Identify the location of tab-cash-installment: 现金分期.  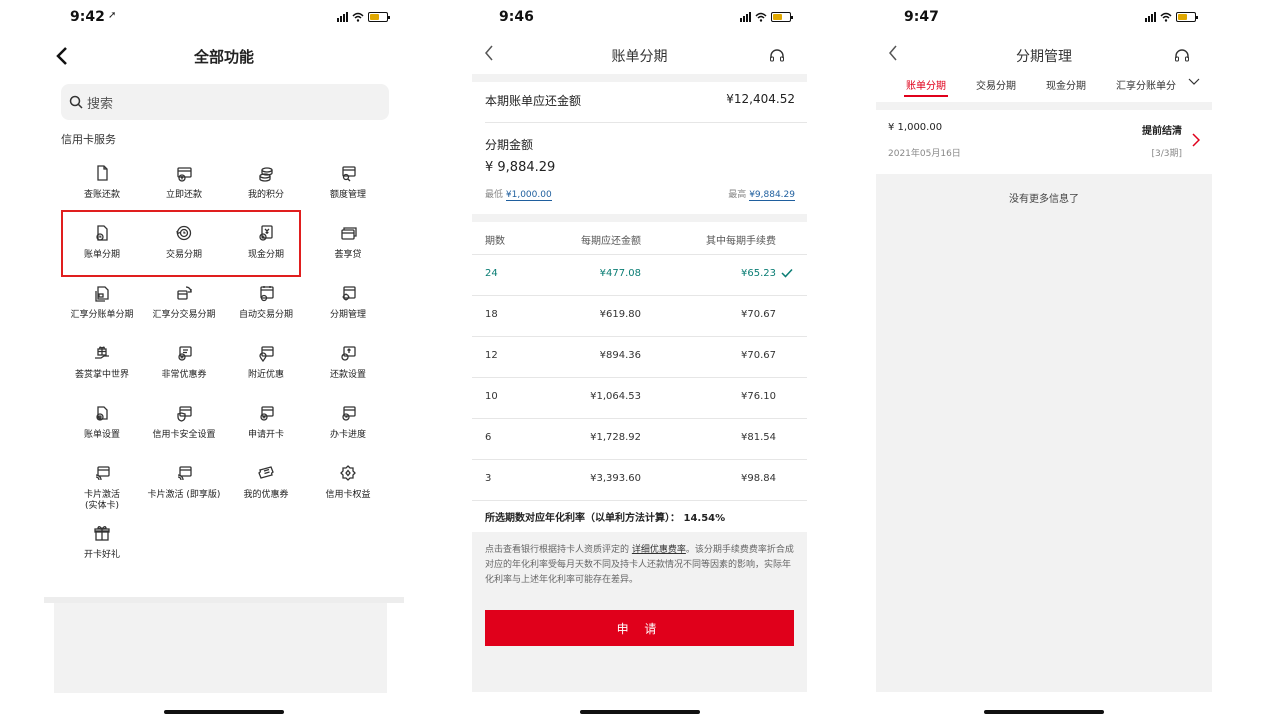
(1066, 84).